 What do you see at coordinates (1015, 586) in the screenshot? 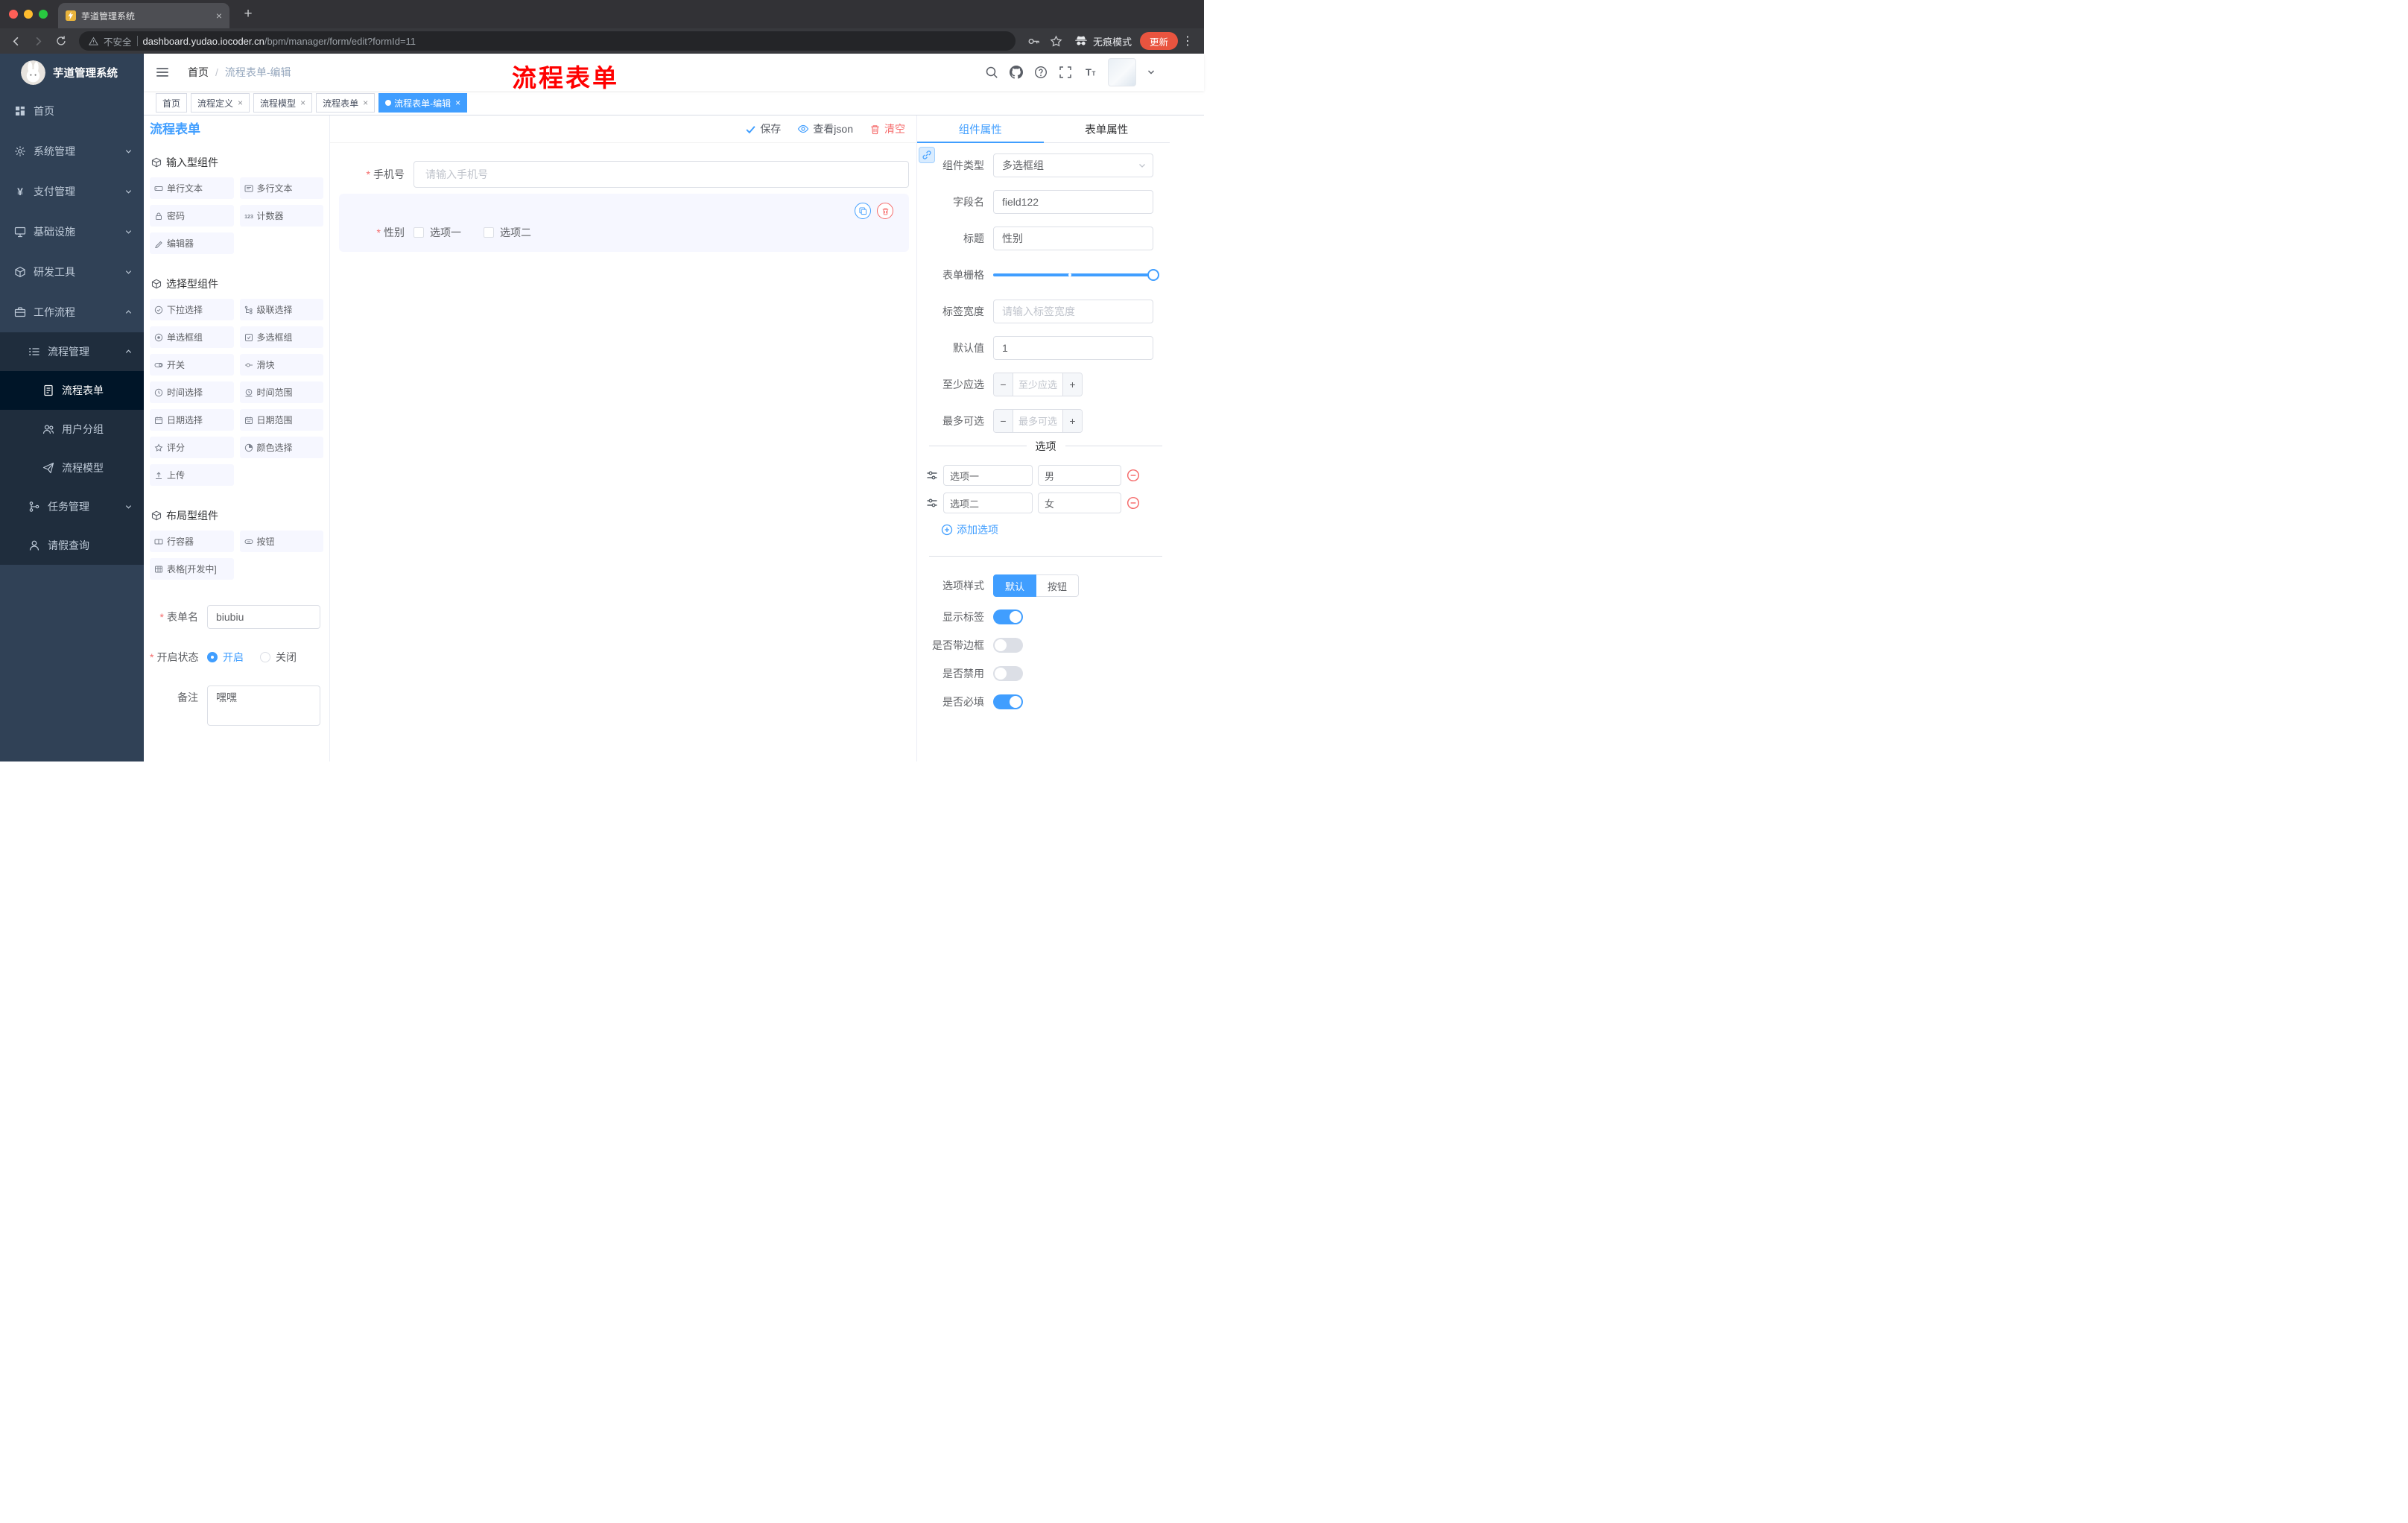
I see `style-default-button: 默认` at bounding box center [1015, 586].